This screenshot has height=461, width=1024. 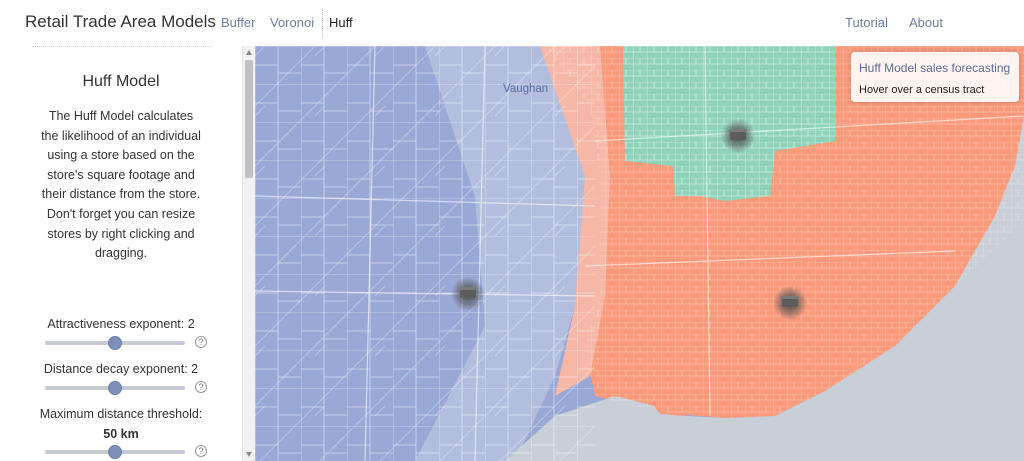 I want to click on distance-decay-slider, so click(x=115, y=388).